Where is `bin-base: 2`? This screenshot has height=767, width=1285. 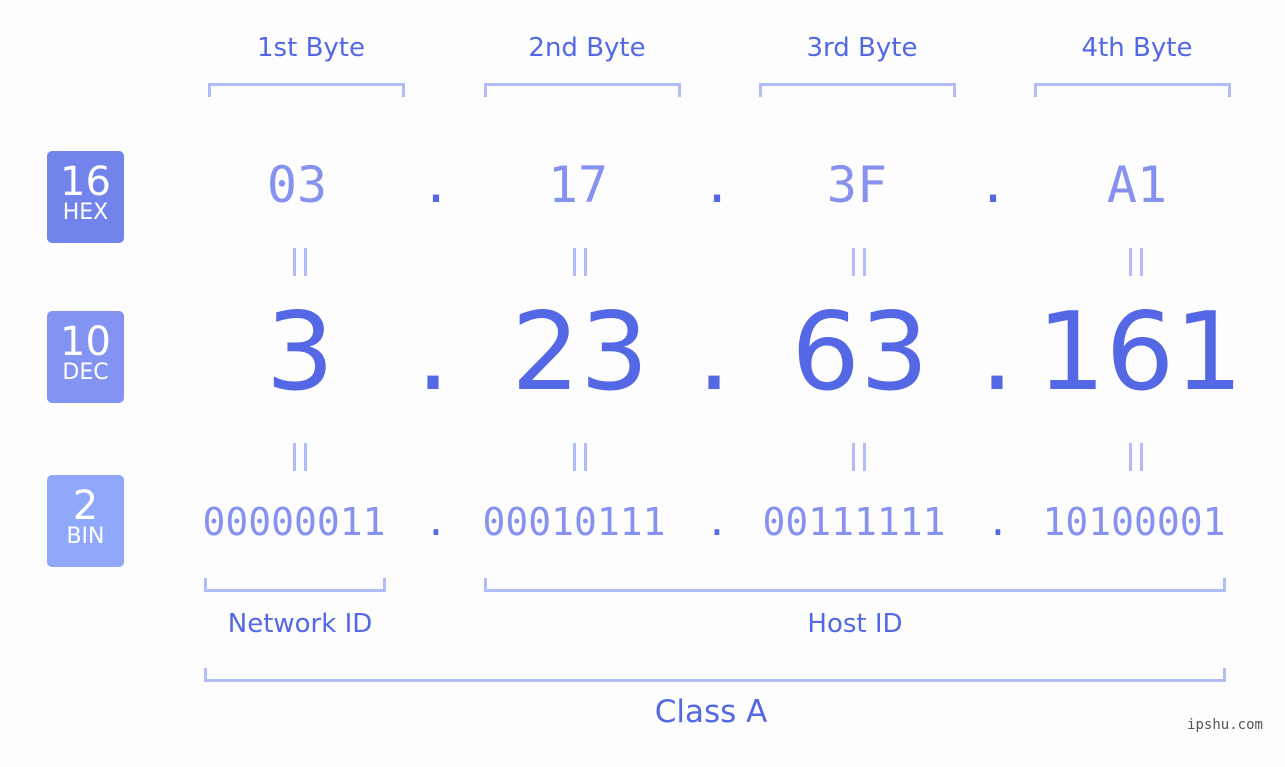 bin-base: 2 is located at coordinates (85, 506).